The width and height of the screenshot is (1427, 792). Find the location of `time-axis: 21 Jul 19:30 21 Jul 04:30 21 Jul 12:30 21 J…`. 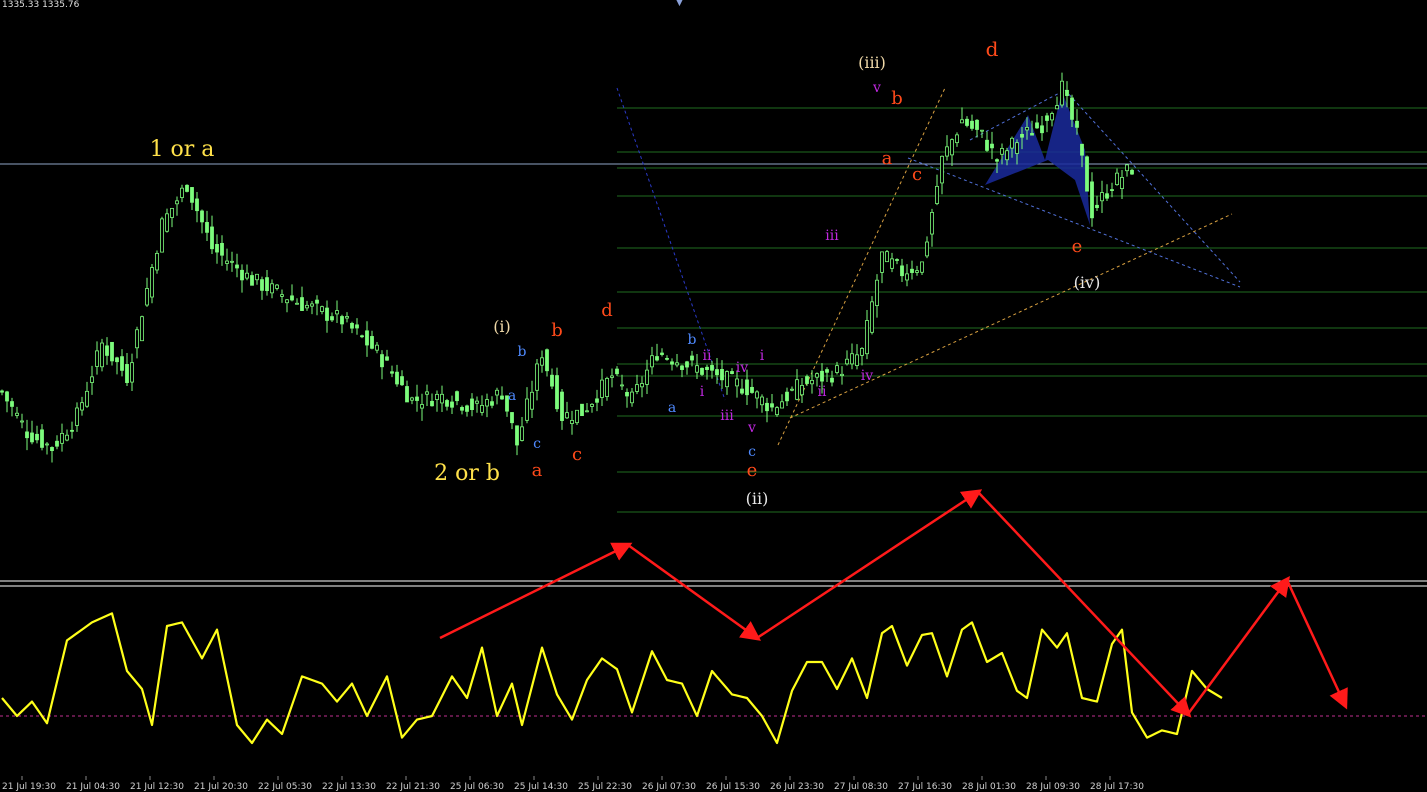

time-axis: 21 Jul 19:30 21 Jul 04:30 21 Jul 12:30 21 J… is located at coordinates (573, 784).